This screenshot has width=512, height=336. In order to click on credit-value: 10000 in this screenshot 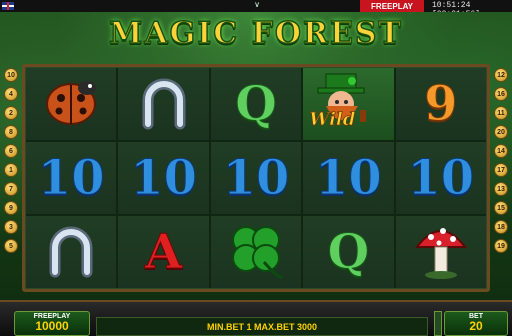, I will do `click(52, 326)`.